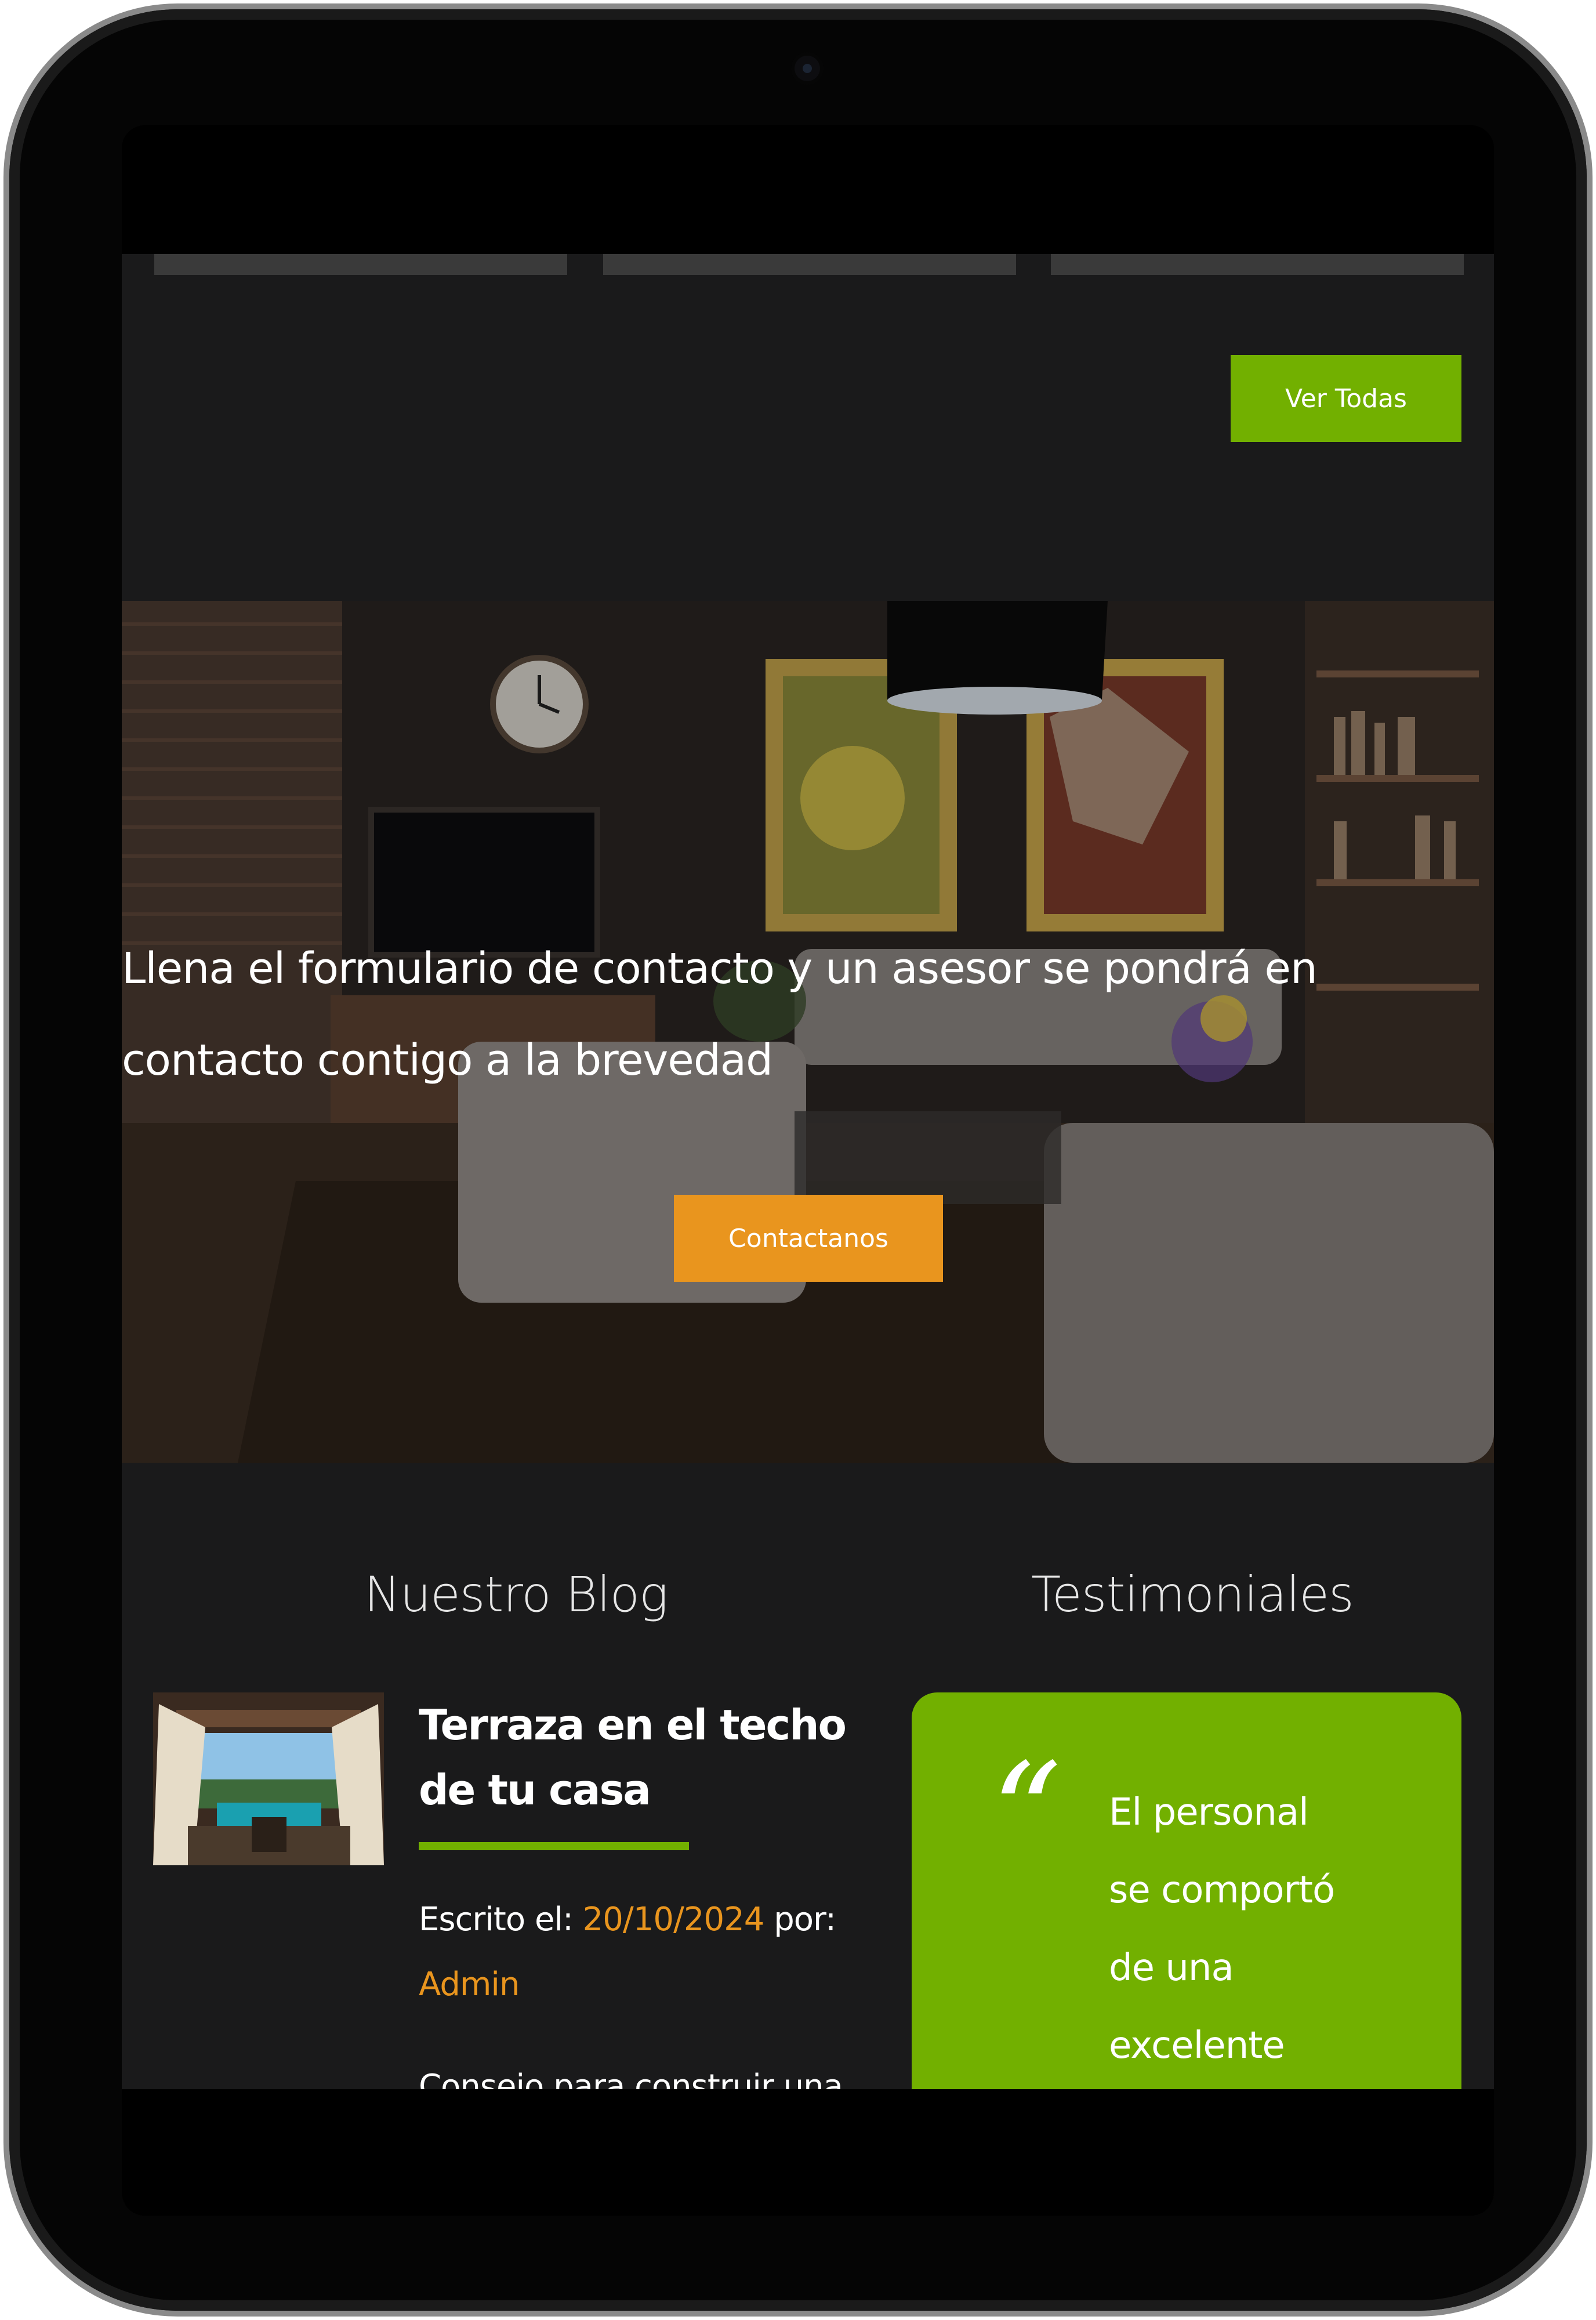 The image size is (1596, 2320). What do you see at coordinates (496, 1919) in the screenshot?
I see `written-label: Escrito el:` at bounding box center [496, 1919].